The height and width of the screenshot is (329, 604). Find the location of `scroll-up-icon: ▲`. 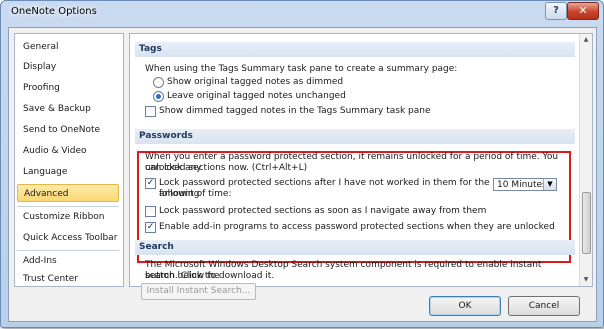

scroll-up-icon: ▲ is located at coordinates (586, 39).